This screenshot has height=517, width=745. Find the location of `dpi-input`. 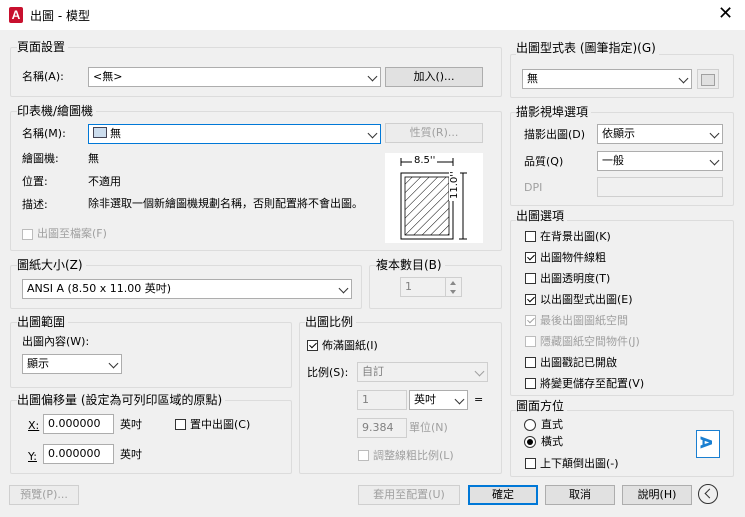

dpi-input is located at coordinates (660, 187).